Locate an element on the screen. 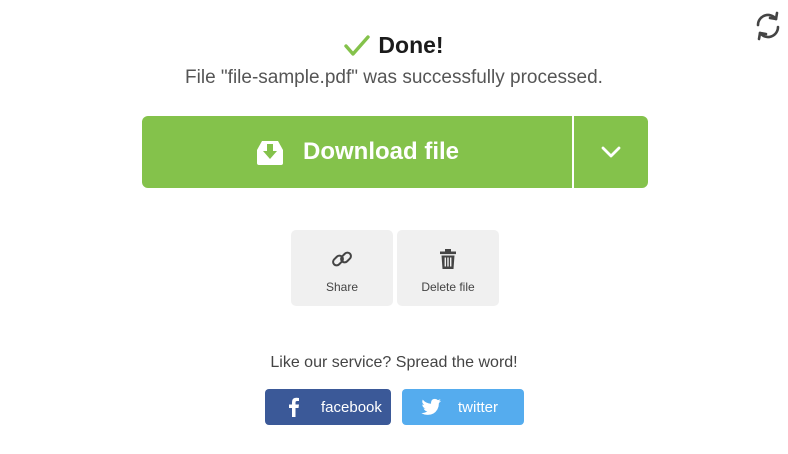 This screenshot has width=788, height=454. facebook-icon is located at coordinates (294, 407).